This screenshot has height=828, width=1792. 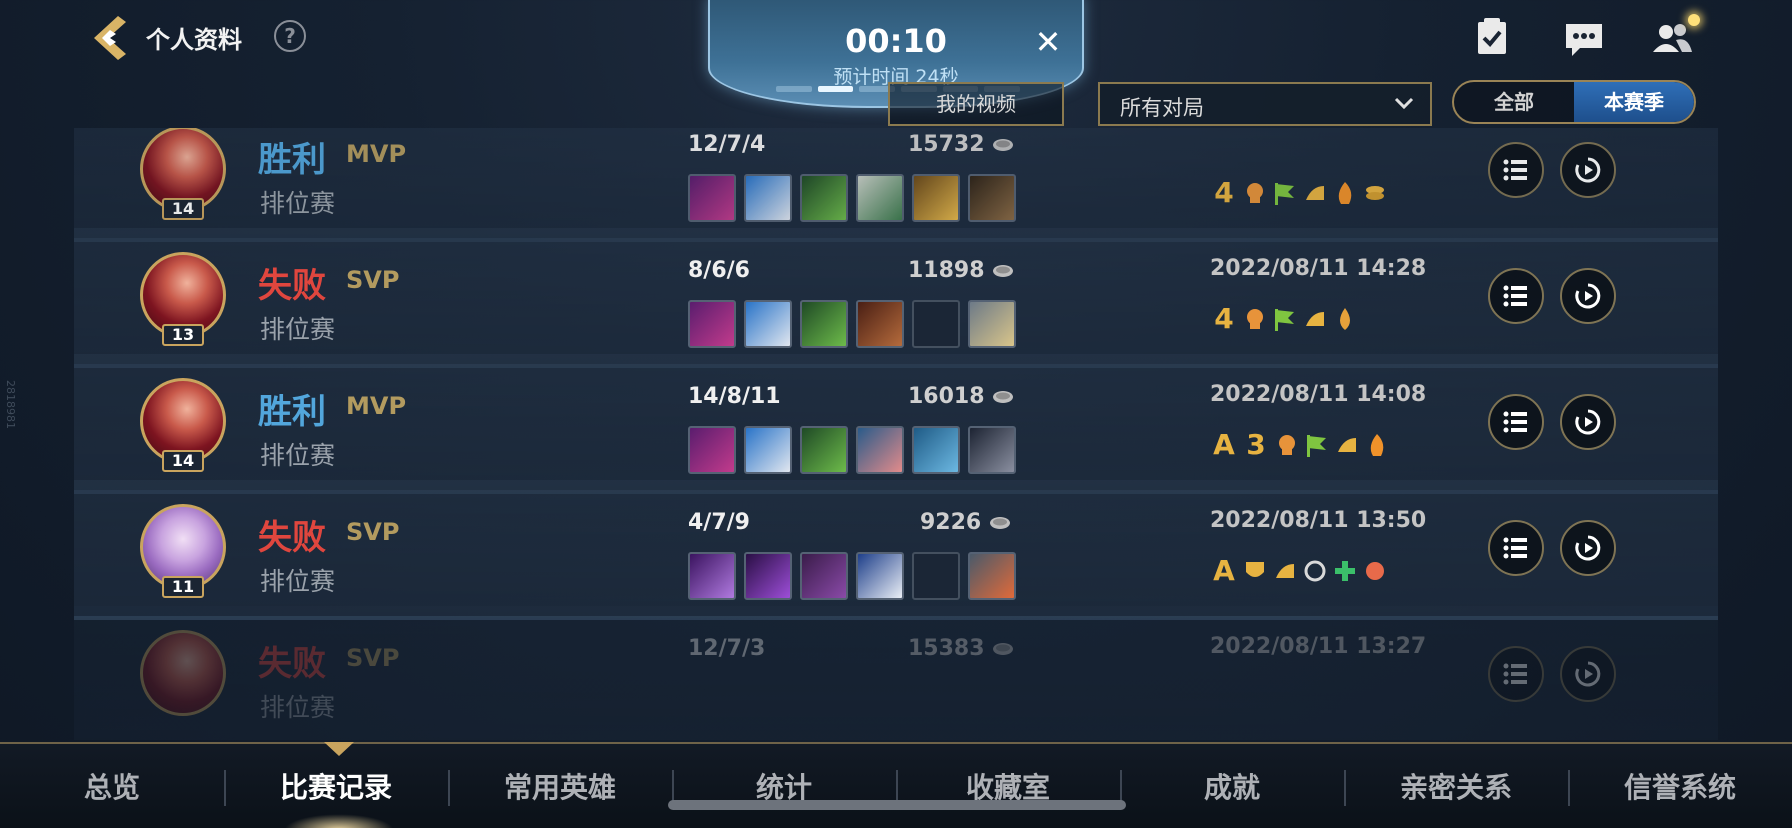 What do you see at coordinates (961, 270) in the screenshot?
I see `gold-earned: 11898` at bounding box center [961, 270].